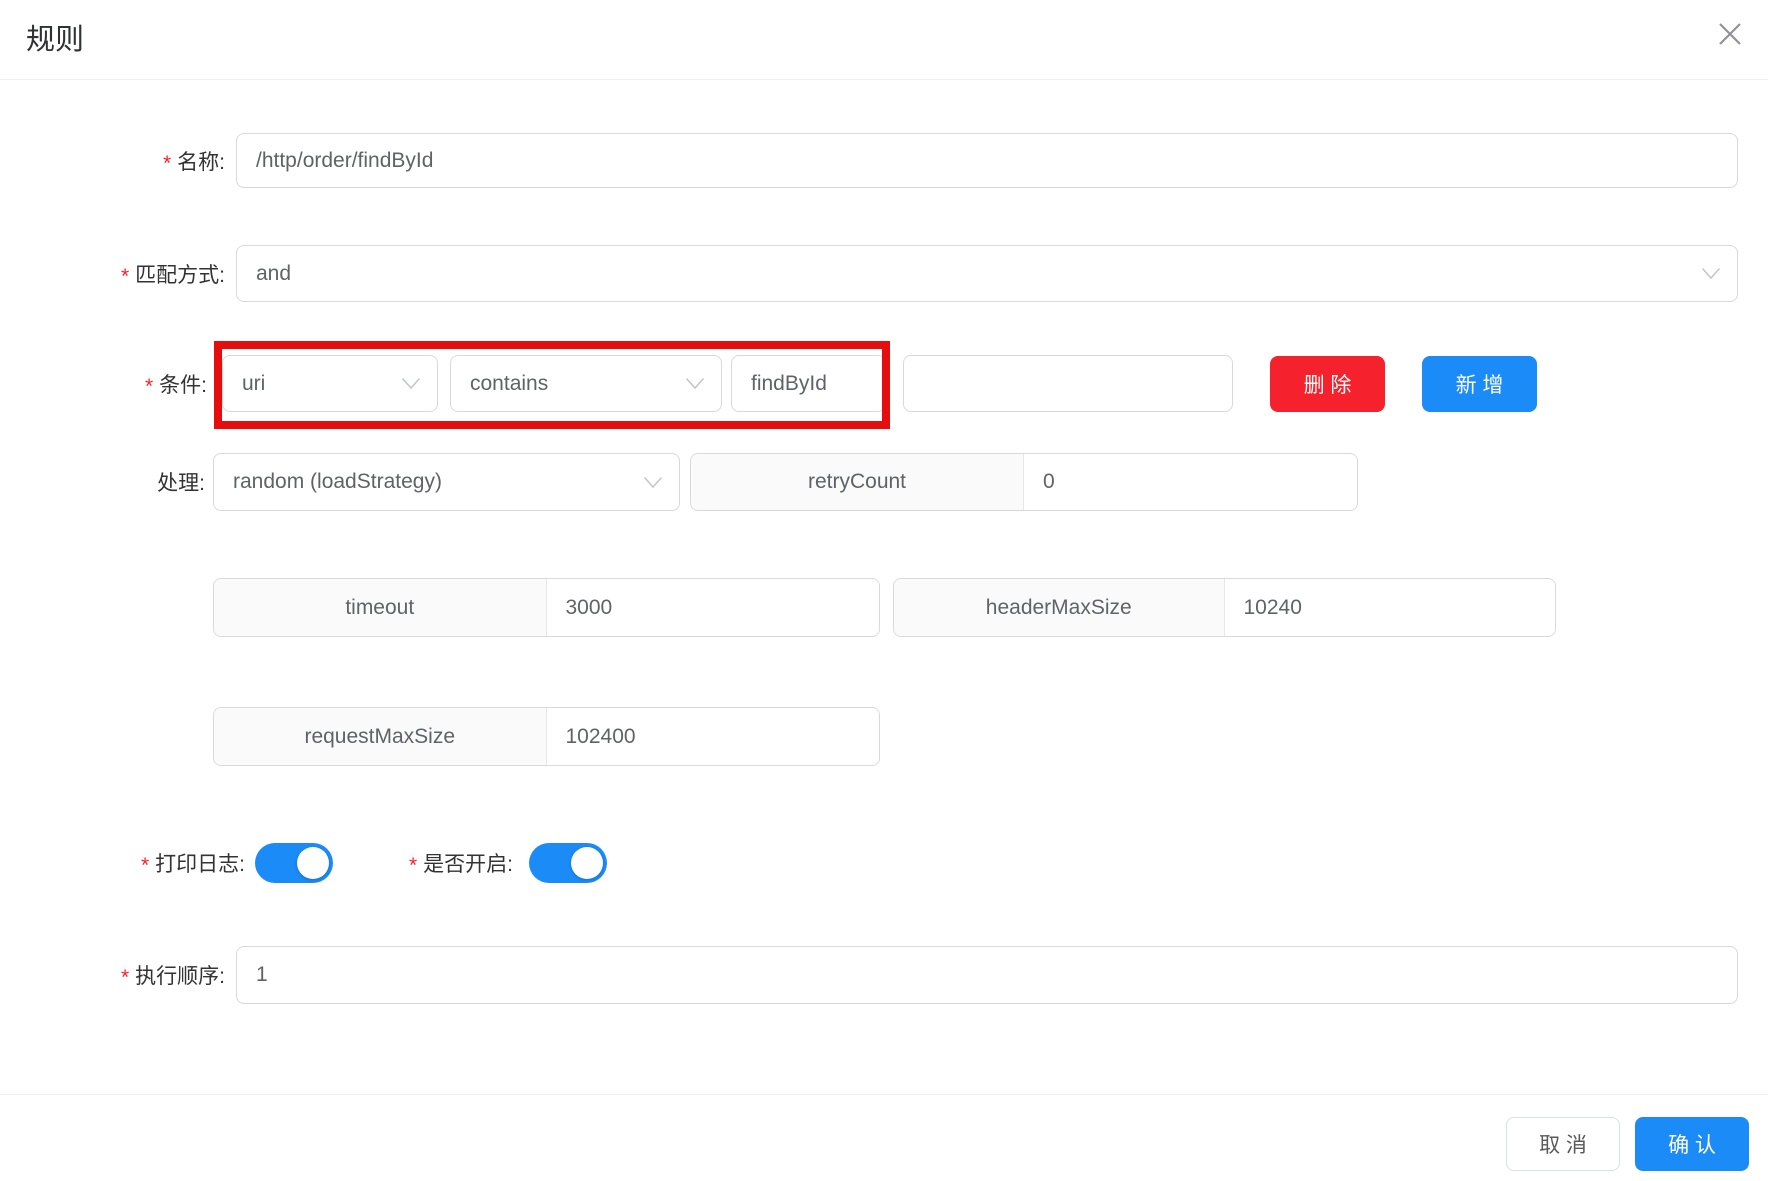 The width and height of the screenshot is (1768, 1181). What do you see at coordinates (1389, 607) in the screenshot?
I see `header-max-size-input` at bounding box center [1389, 607].